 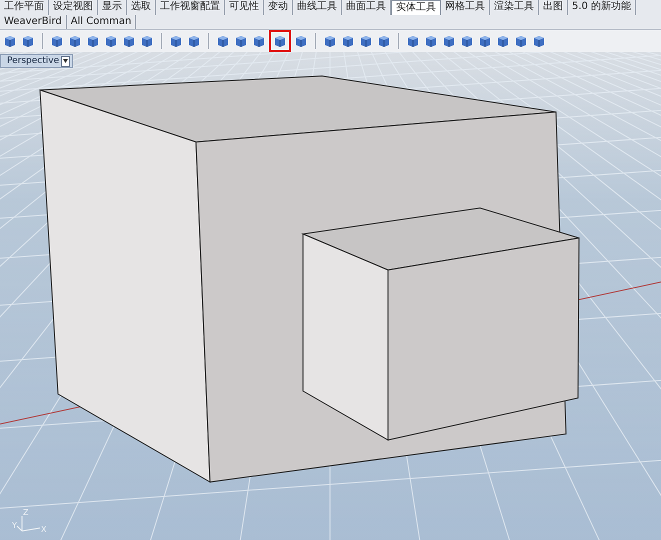 What do you see at coordinates (43, 529) in the screenshot?
I see `x-axis-label: X` at bounding box center [43, 529].